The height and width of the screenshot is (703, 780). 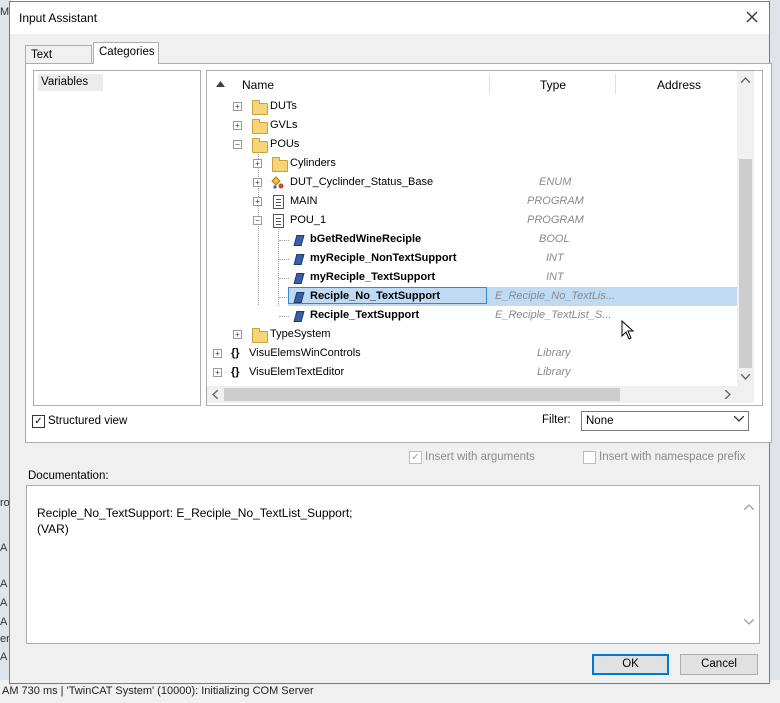 I want to click on ok-button: OK, so click(x=630, y=664).